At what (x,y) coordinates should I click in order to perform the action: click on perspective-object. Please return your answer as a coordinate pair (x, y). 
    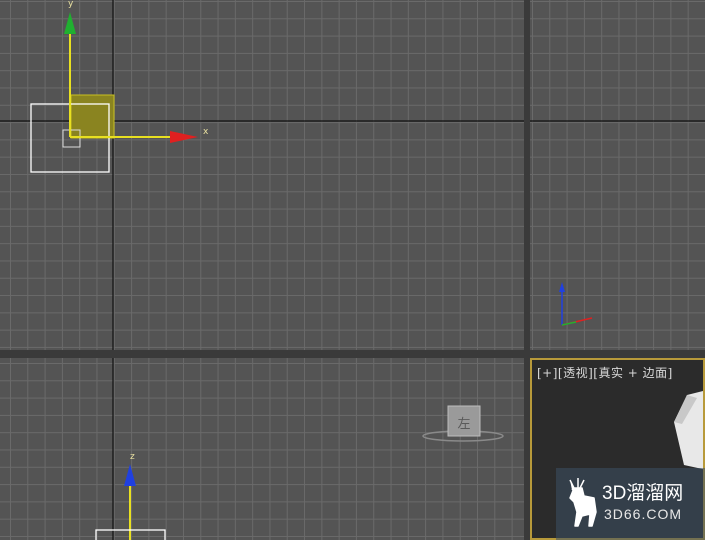
    Looking at the image, I should click on (688, 430).